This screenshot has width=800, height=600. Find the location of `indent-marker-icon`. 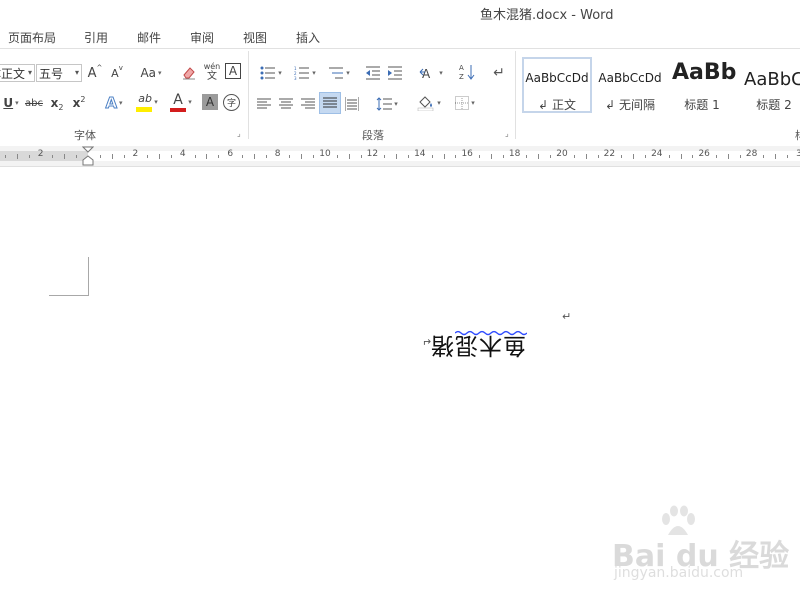

indent-marker-icon is located at coordinates (88, 156).